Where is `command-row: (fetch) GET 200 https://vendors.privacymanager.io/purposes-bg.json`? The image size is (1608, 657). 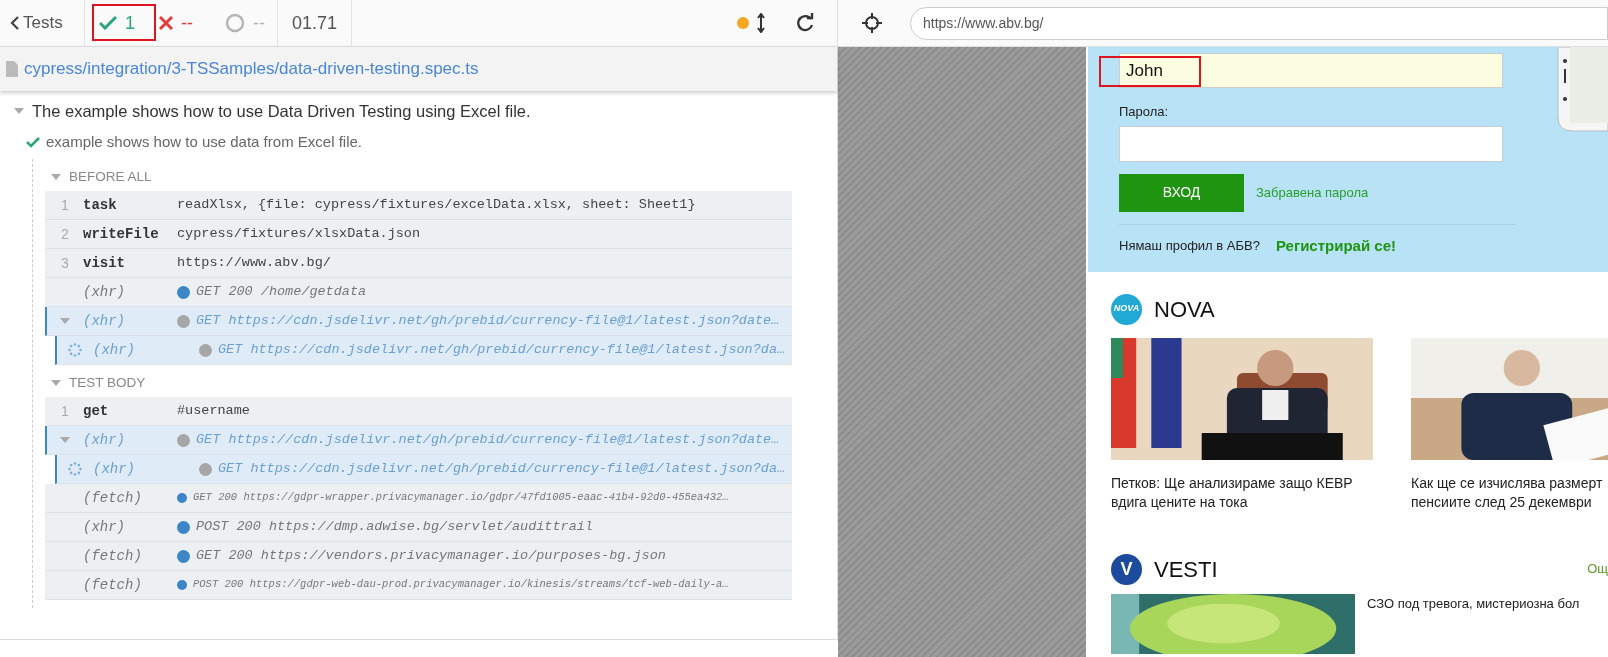 command-row: (fetch) GET 200 https://vendors.privacymanager.io/purposes-bg.json is located at coordinates (418, 556).